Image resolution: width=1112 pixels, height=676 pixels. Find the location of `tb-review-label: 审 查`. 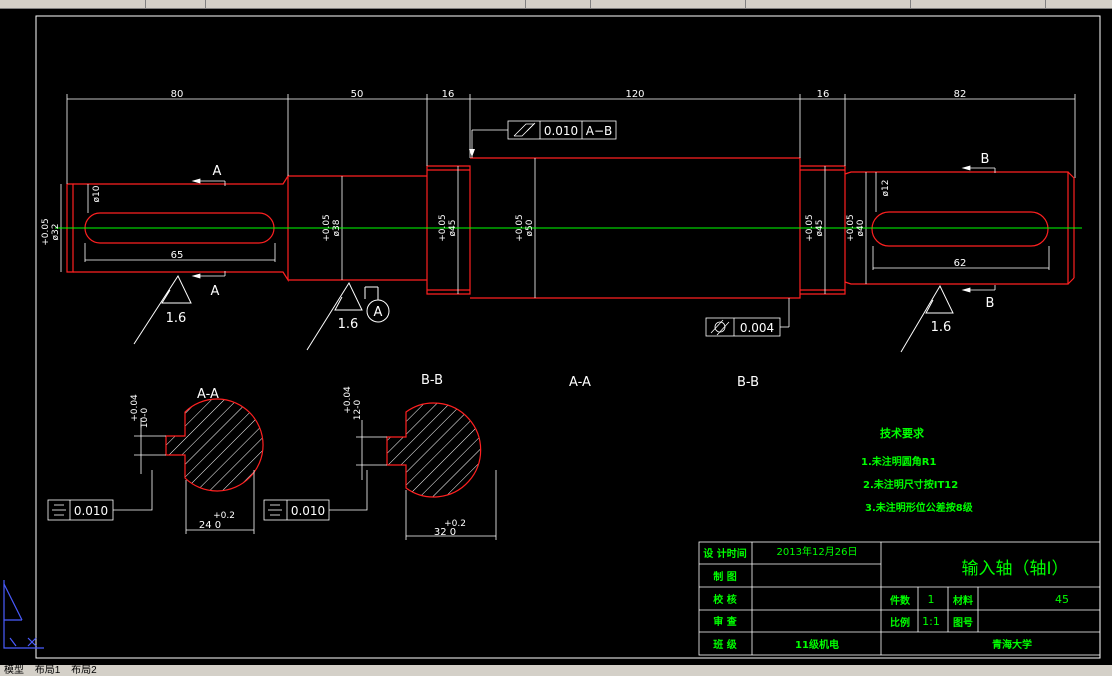

tb-review-label: 审 查 is located at coordinates (725, 621).